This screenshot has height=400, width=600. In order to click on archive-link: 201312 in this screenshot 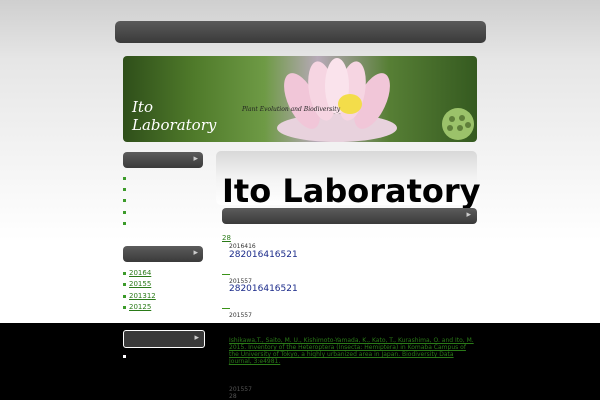, I will do `click(139, 296)`.